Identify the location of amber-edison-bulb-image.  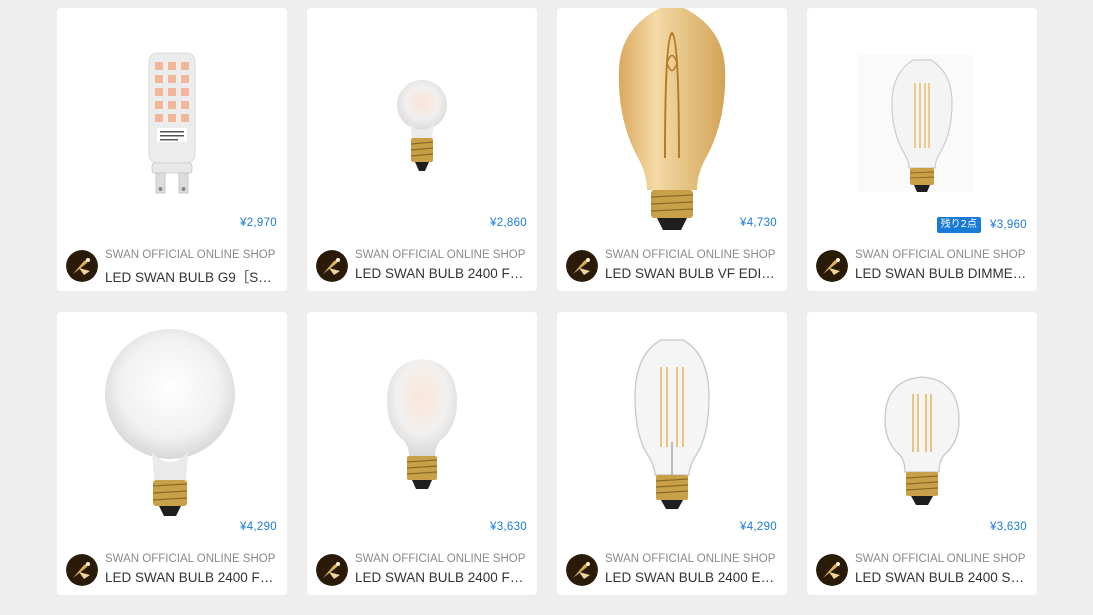
(672, 119).